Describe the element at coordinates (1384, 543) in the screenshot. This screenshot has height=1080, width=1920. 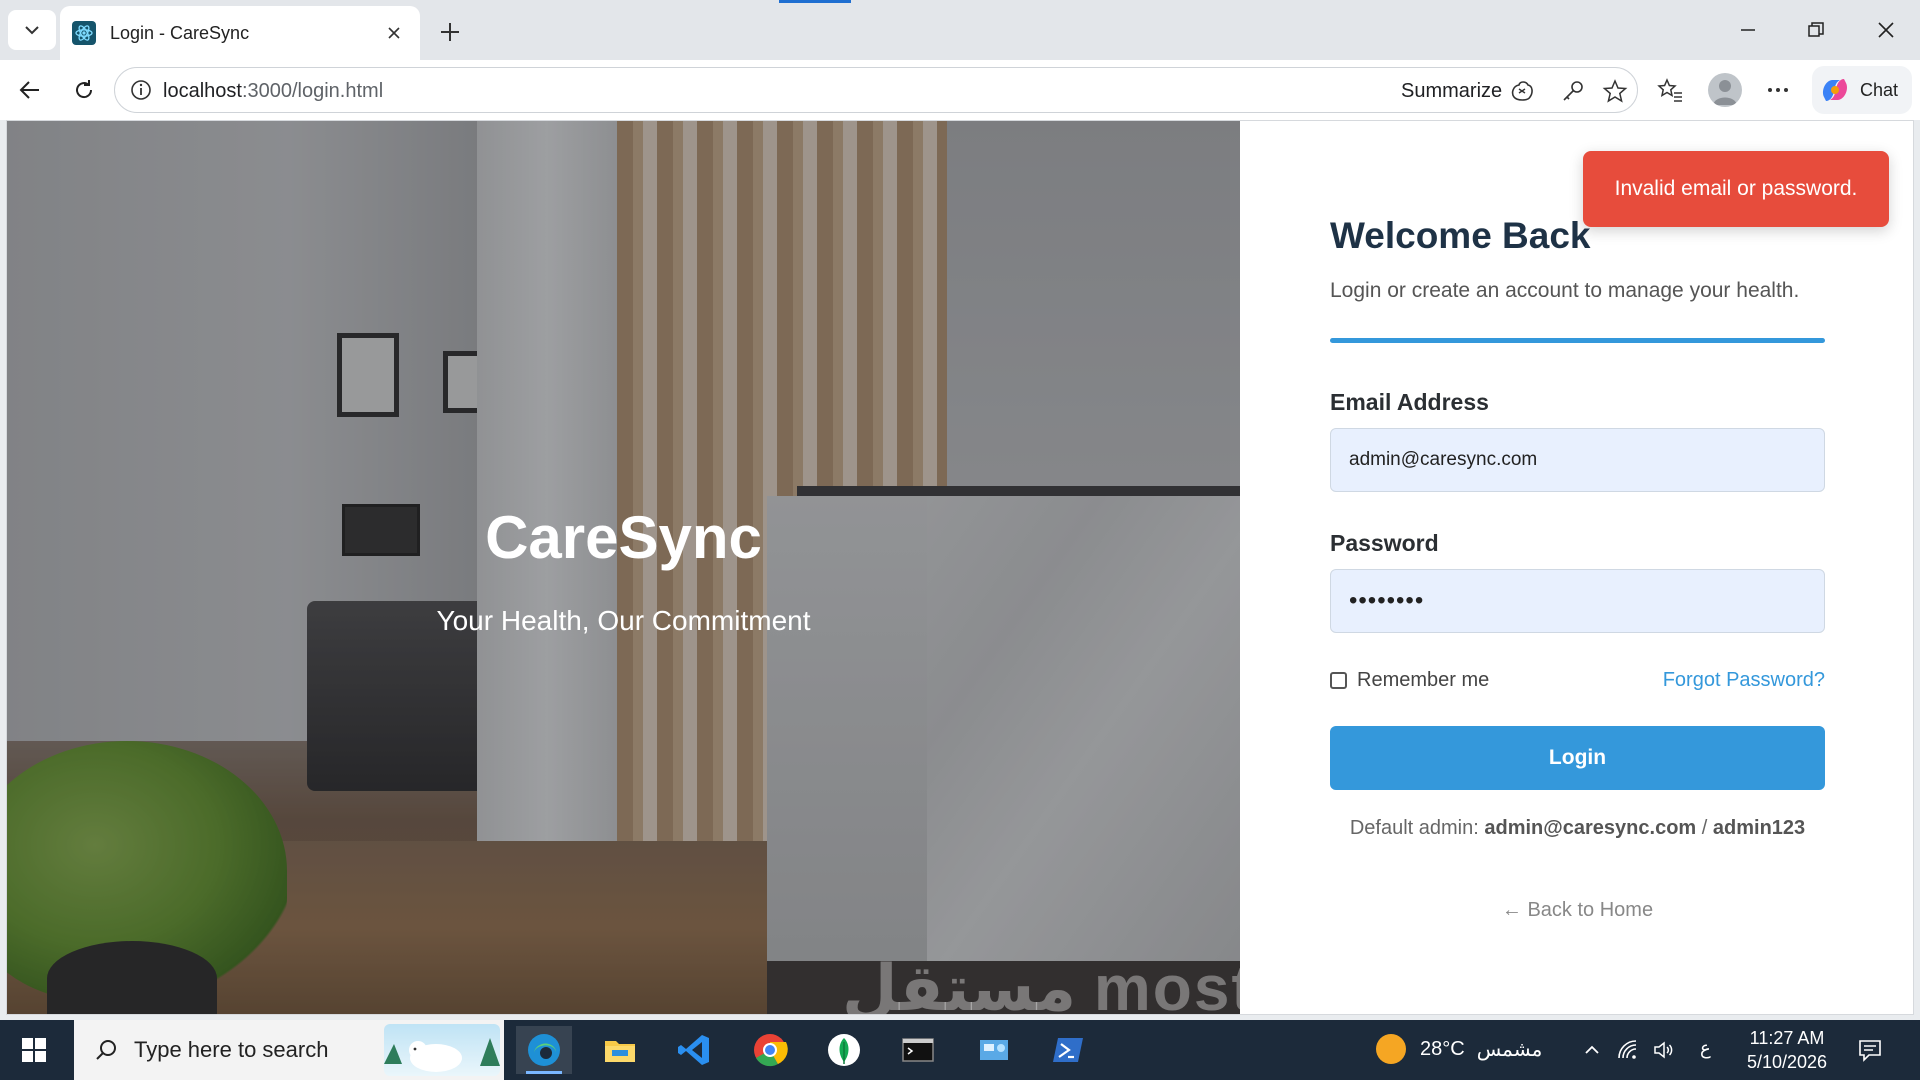
I see `password-label: Password` at that location.